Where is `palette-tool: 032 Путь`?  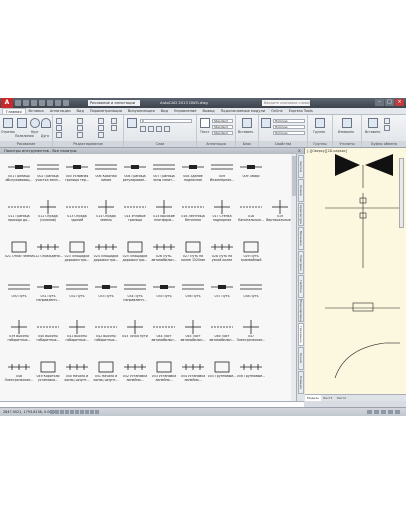
palette-tool: 032 Путь is located at coordinates (77, 293).